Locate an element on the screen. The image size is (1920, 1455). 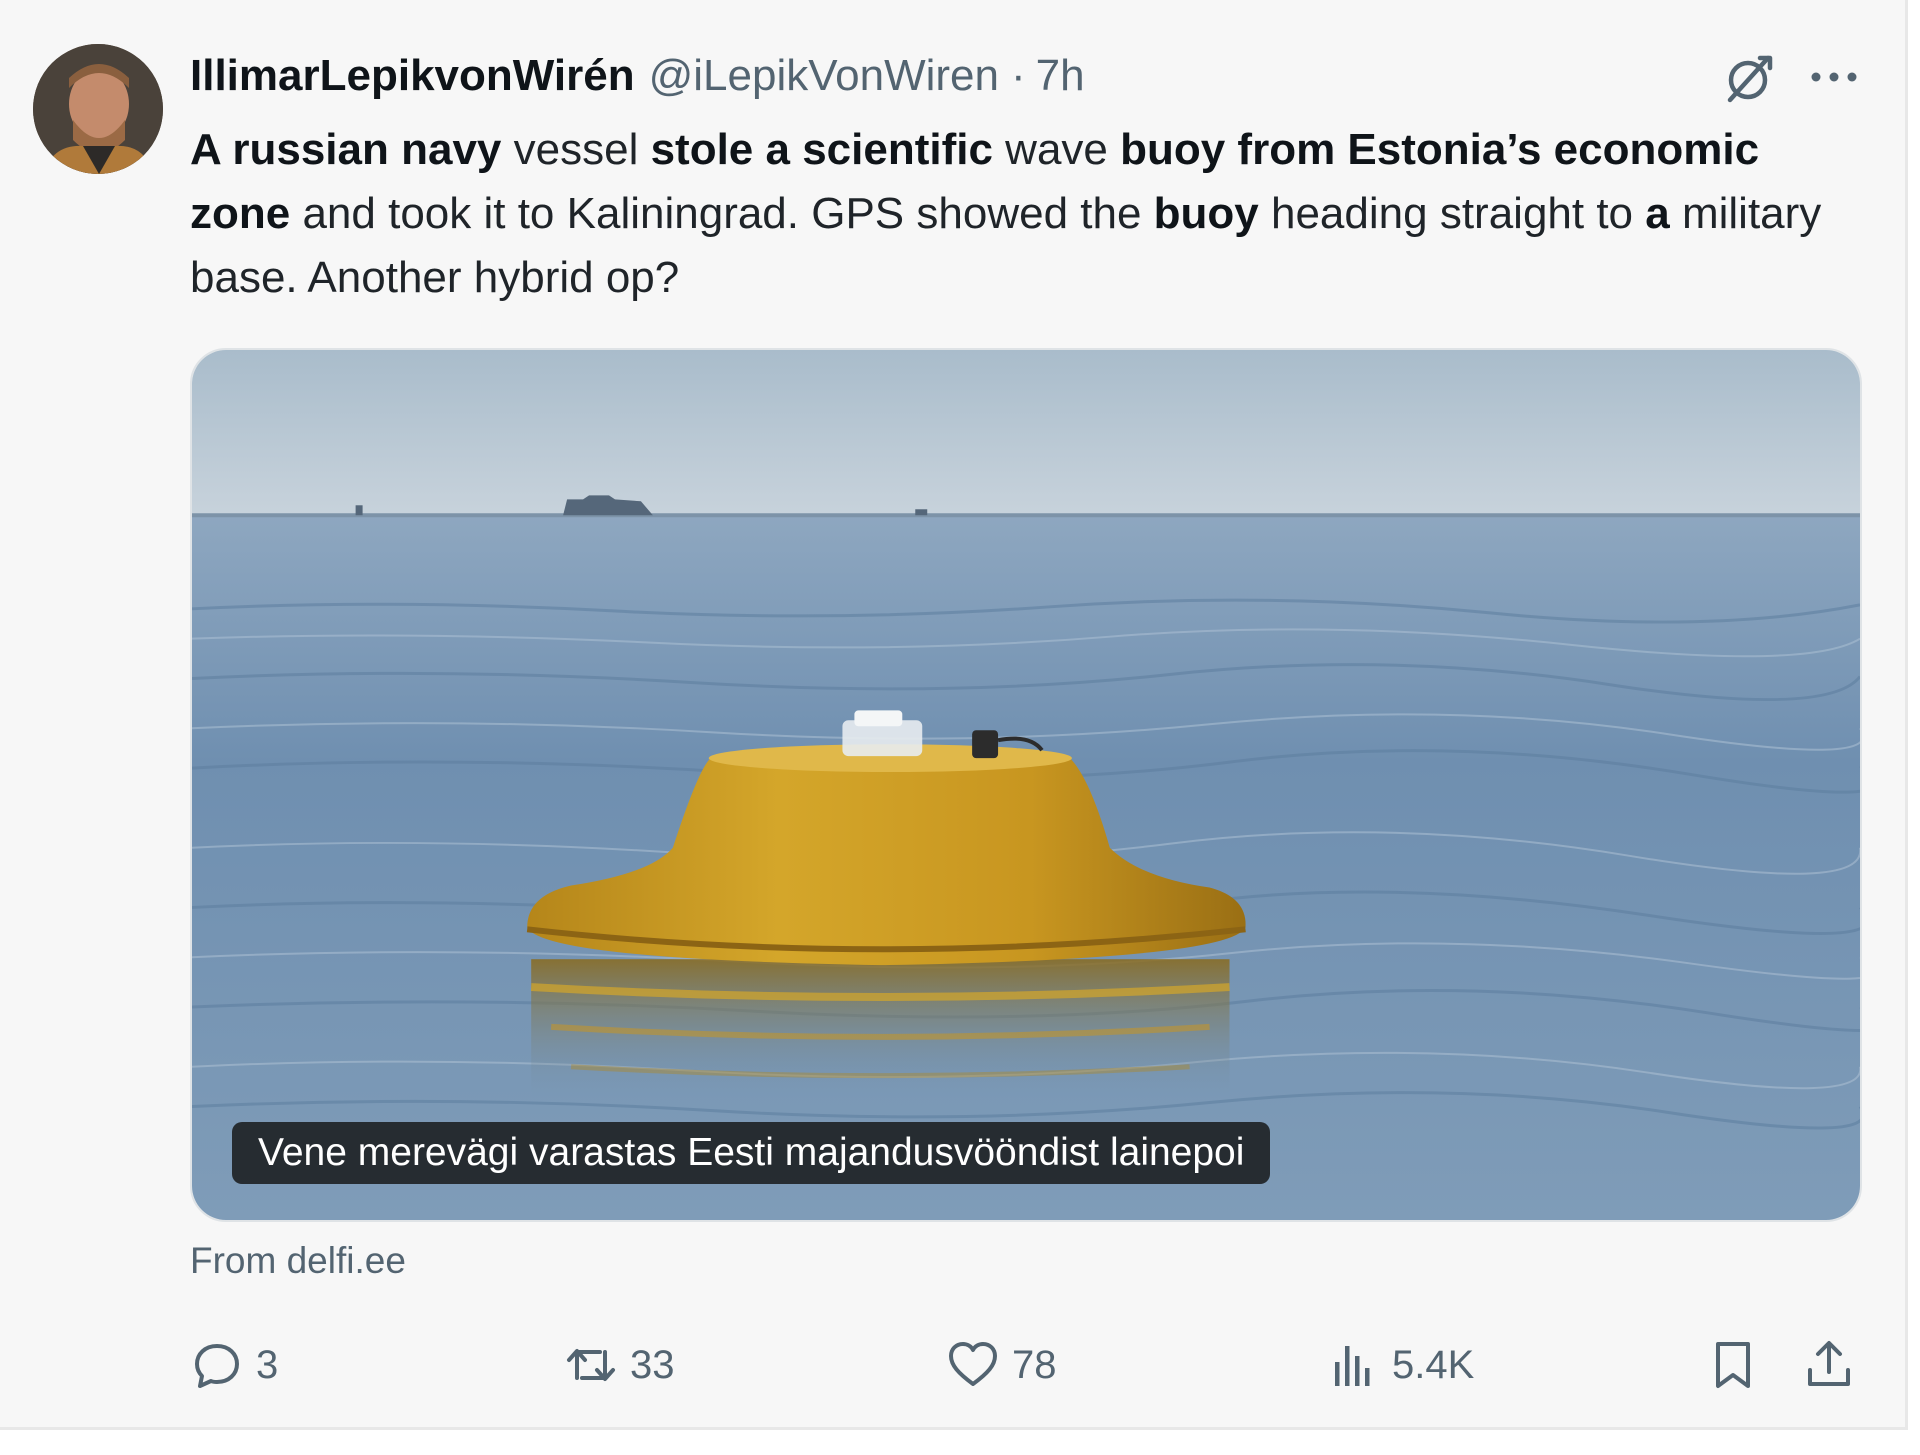
tweet-text-bold-segment: A russian navy is located at coordinates (346, 149).